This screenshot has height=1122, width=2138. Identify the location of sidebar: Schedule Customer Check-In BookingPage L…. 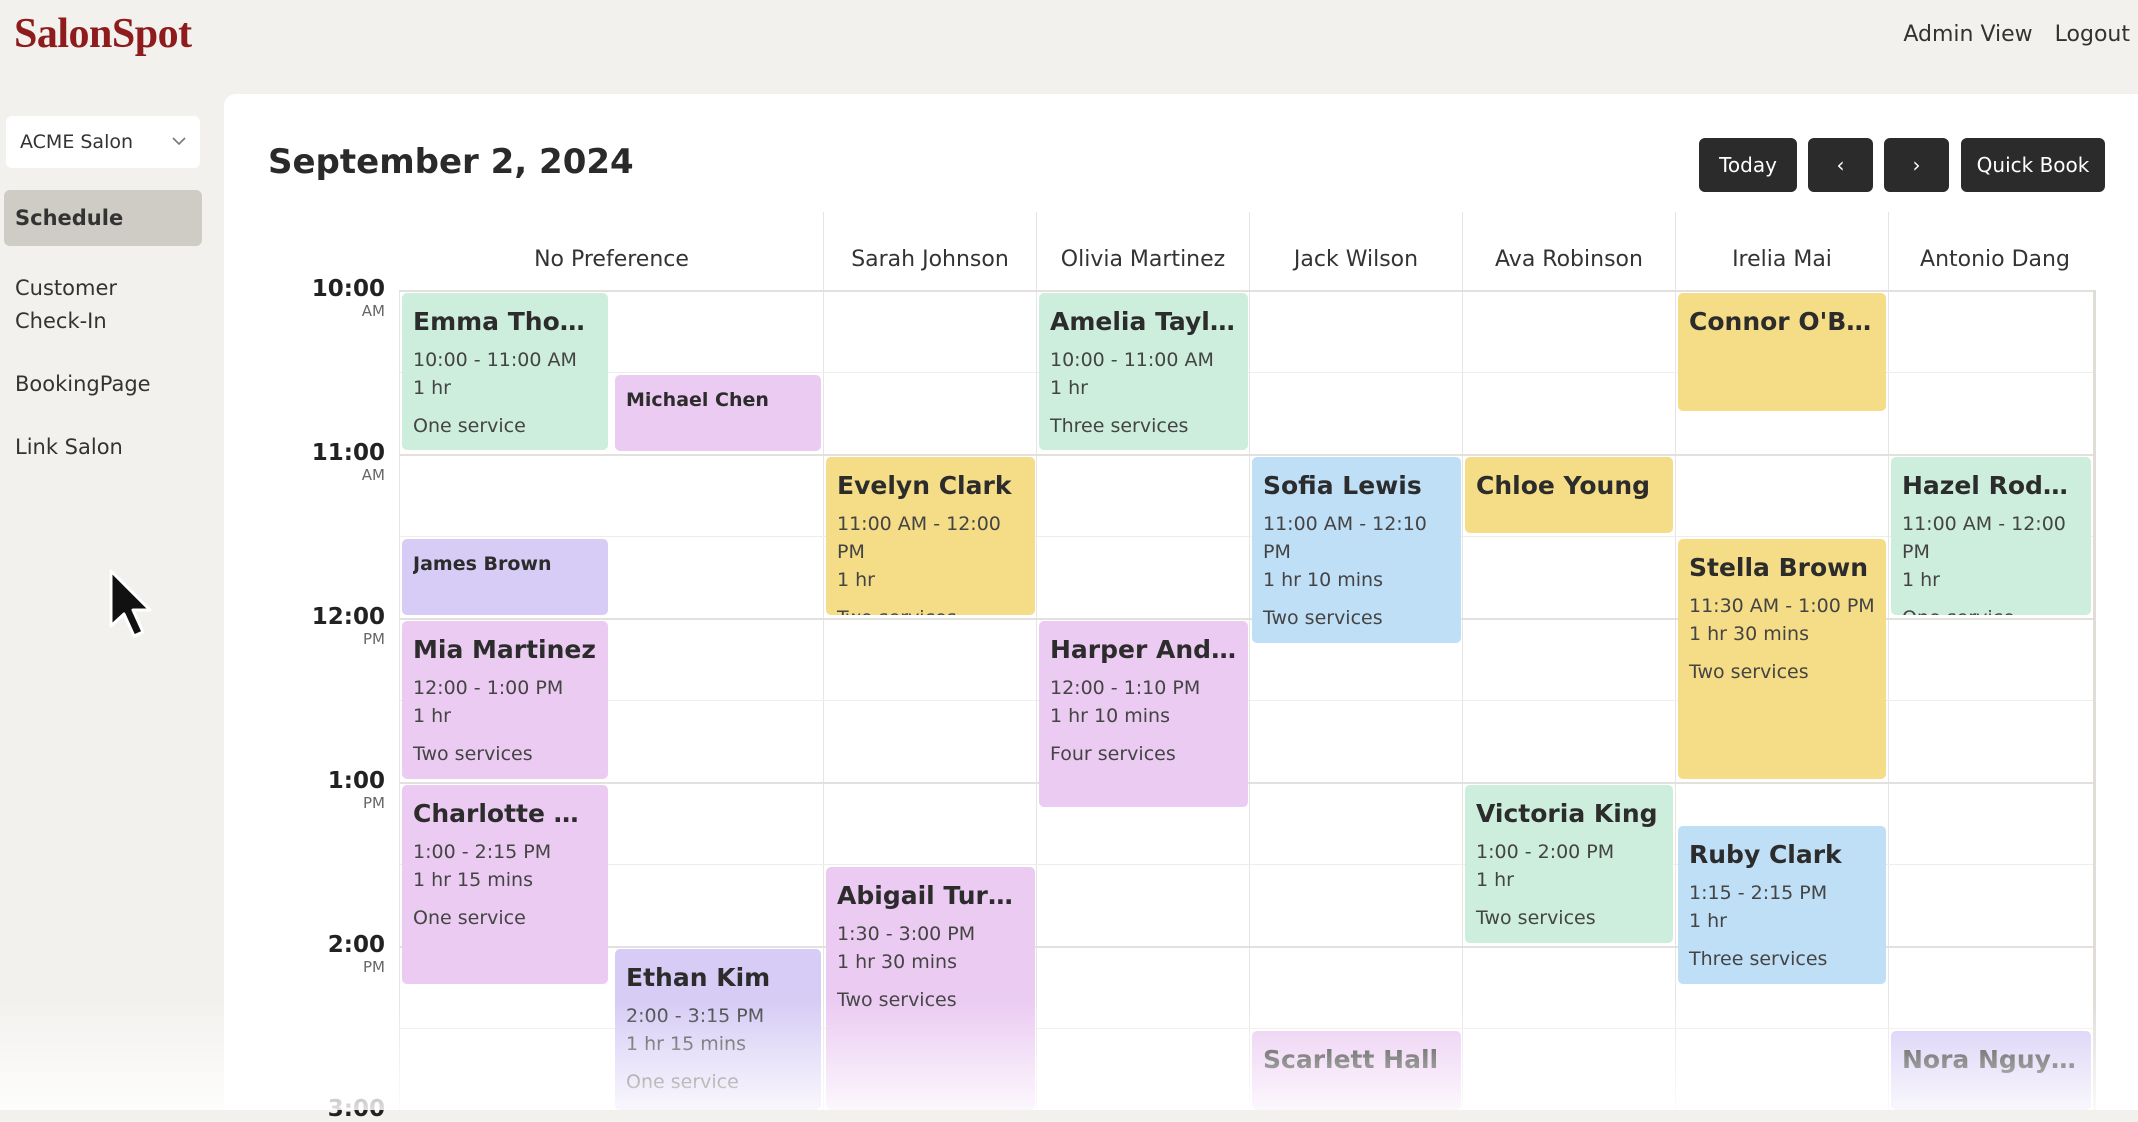
(103, 342).